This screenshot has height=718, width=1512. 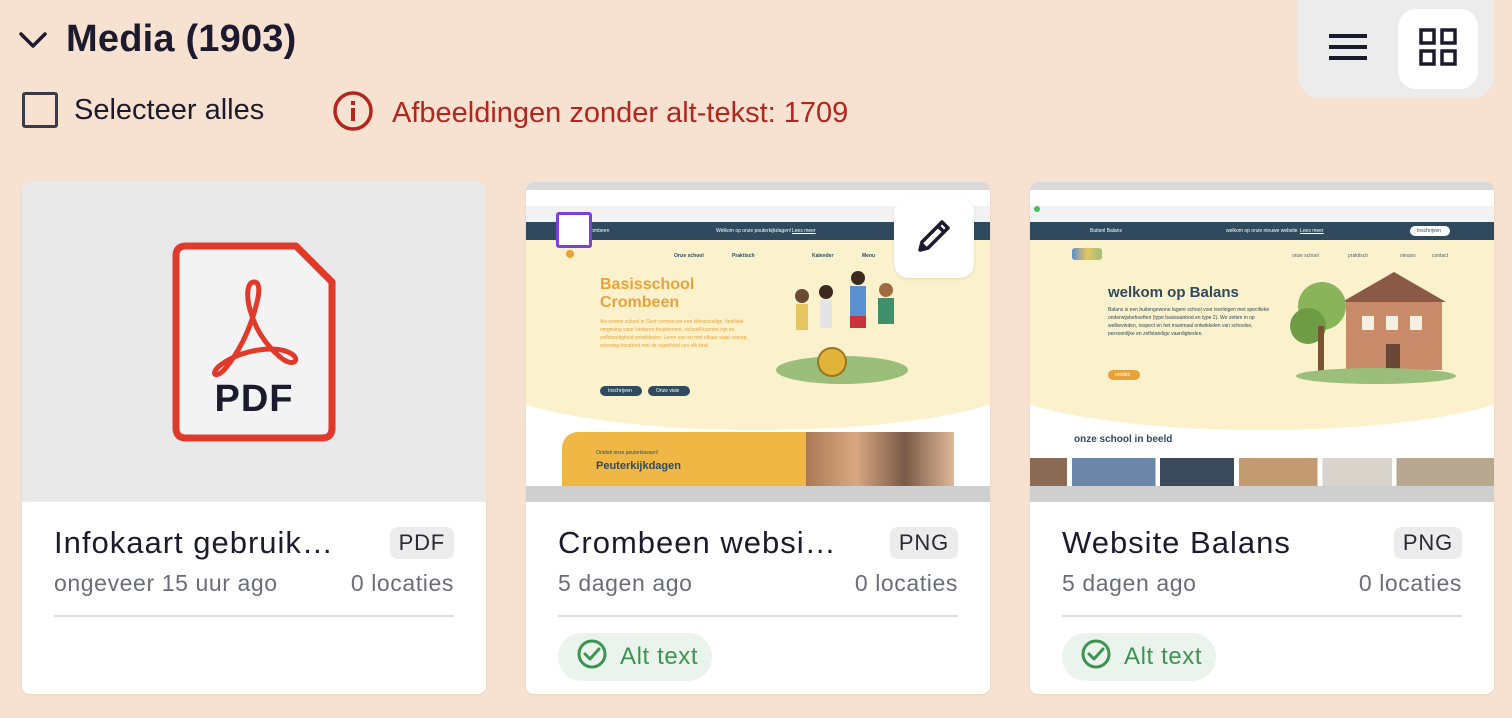 I want to click on file-type-badge: PDF, so click(x=421, y=543).